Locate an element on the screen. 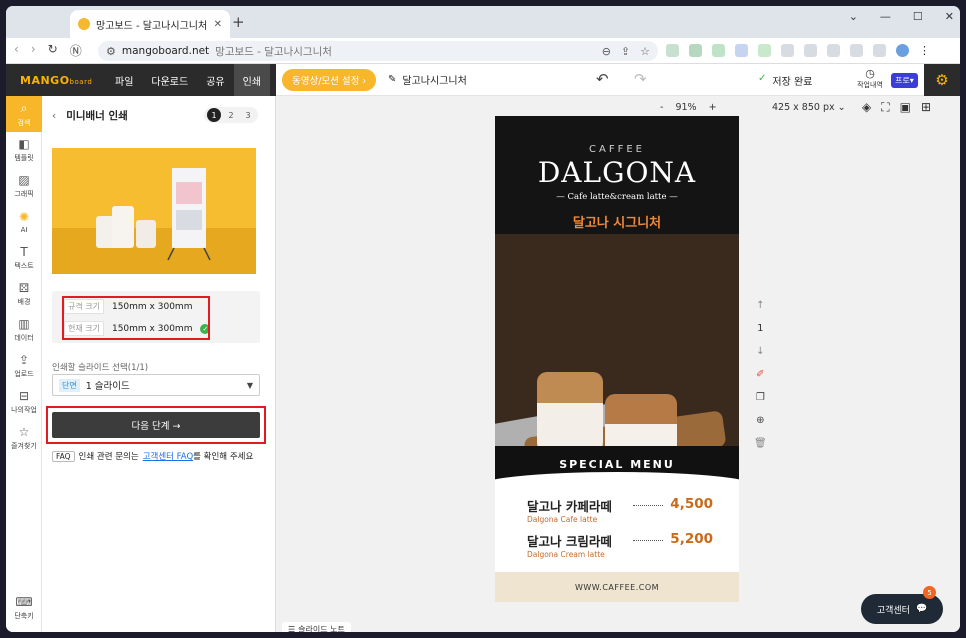  download-icon is located at coordinates (810, 50).